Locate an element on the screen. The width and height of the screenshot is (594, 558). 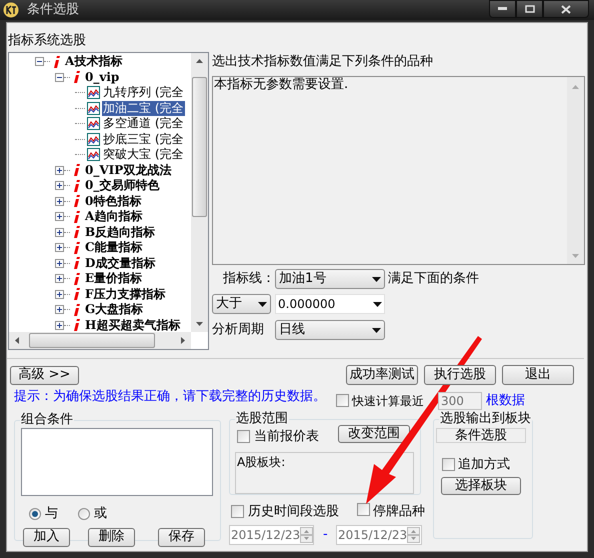
tree-item: B反趋向指标 is located at coordinates (120, 232).